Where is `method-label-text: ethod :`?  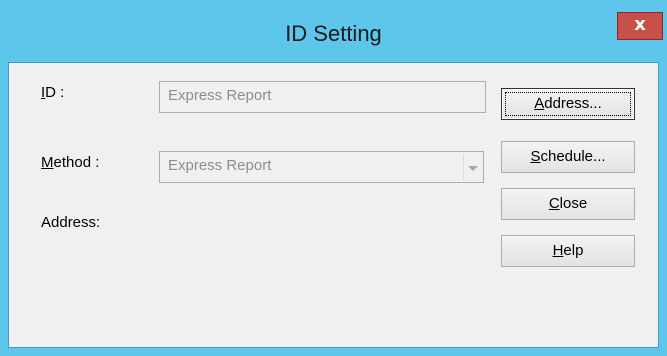 method-label-text: ethod : is located at coordinates (76, 162).